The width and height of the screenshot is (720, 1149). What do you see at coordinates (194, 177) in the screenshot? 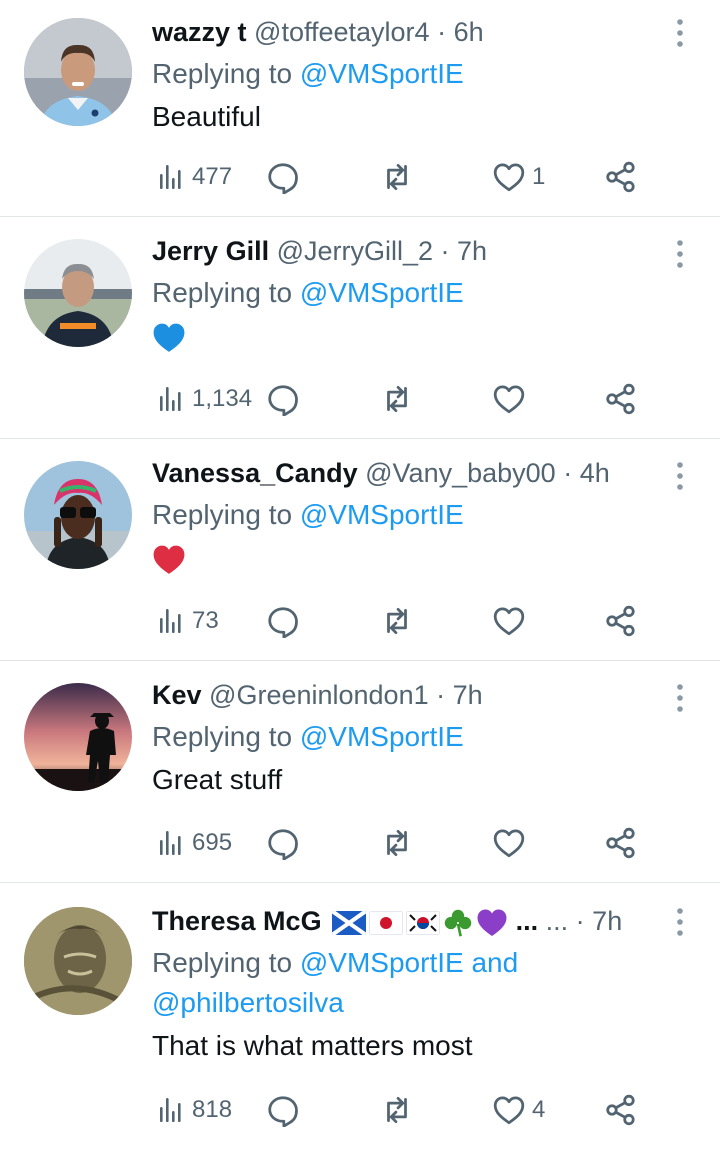
I see `views-button: 477` at bounding box center [194, 177].